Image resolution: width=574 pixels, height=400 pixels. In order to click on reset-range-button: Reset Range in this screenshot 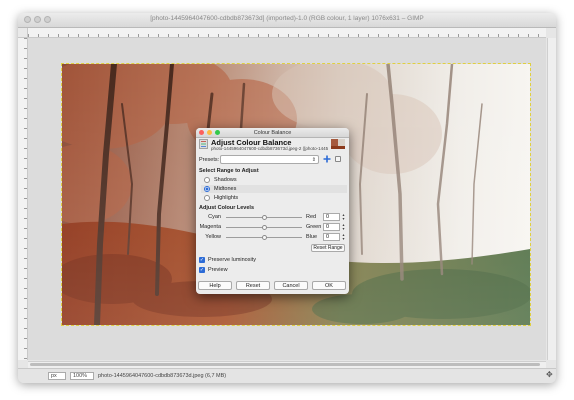, I will do `click(328, 248)`.